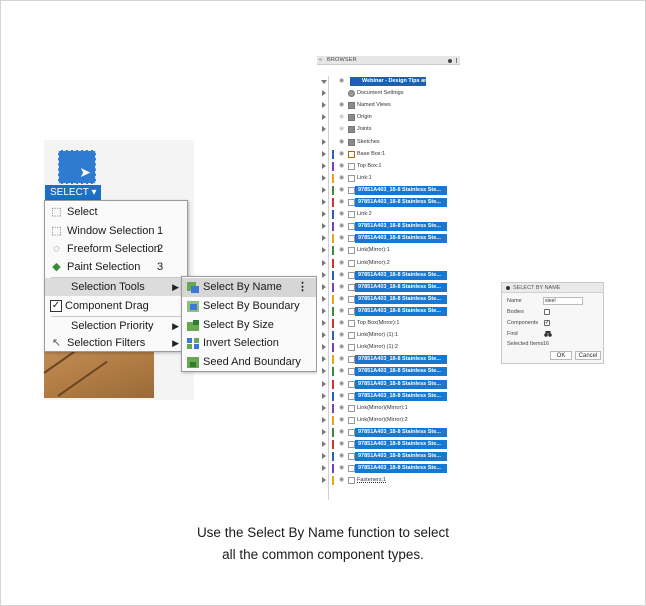 The width and height of the screenshot is (646, 606). I want to click on tree-row: ◉ Top Box(Mirror):1, so click(388, 323).